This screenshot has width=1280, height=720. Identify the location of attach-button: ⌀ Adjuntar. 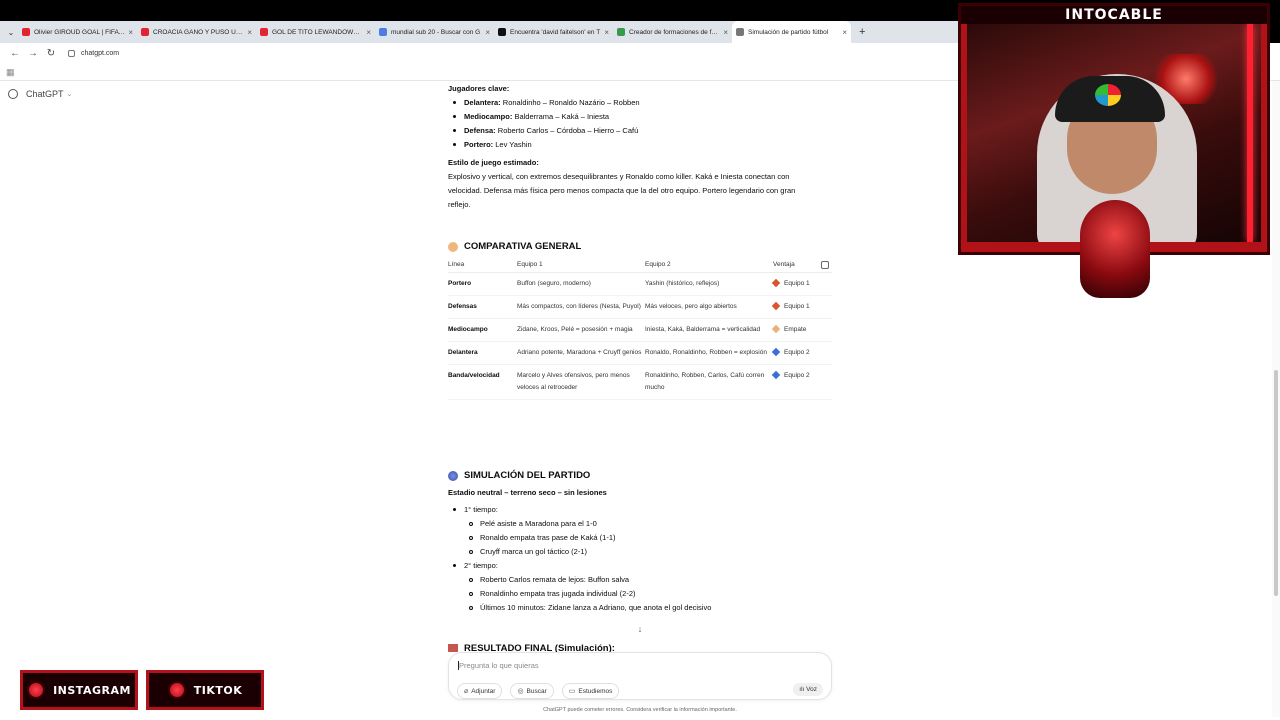
(480, 691).